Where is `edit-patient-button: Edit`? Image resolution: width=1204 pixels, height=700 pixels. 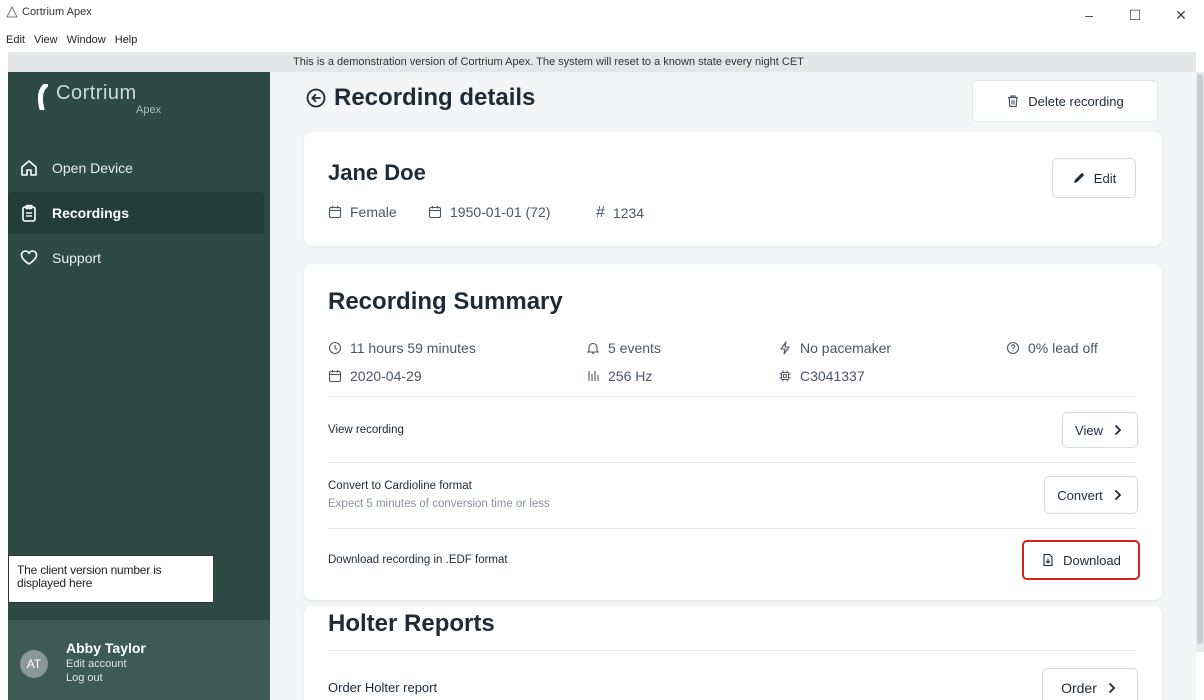 edit-patient-button: Edit is located at coordinates (1094, 178).